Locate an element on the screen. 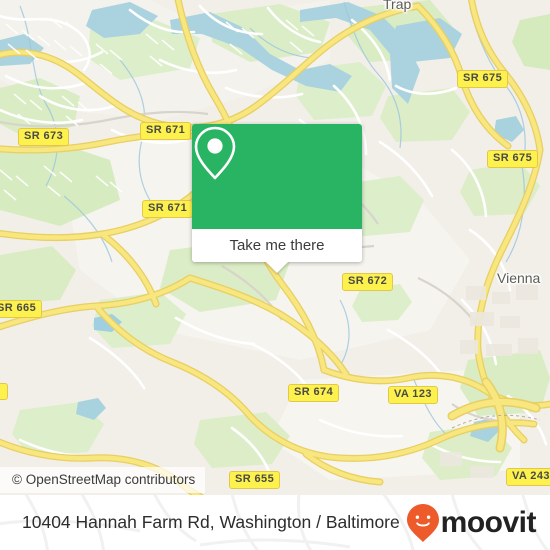 The height and width of the screenshot is (550, 550). map-attribution: © OpenStreetMap contributors is located at coordinates (103, 480).